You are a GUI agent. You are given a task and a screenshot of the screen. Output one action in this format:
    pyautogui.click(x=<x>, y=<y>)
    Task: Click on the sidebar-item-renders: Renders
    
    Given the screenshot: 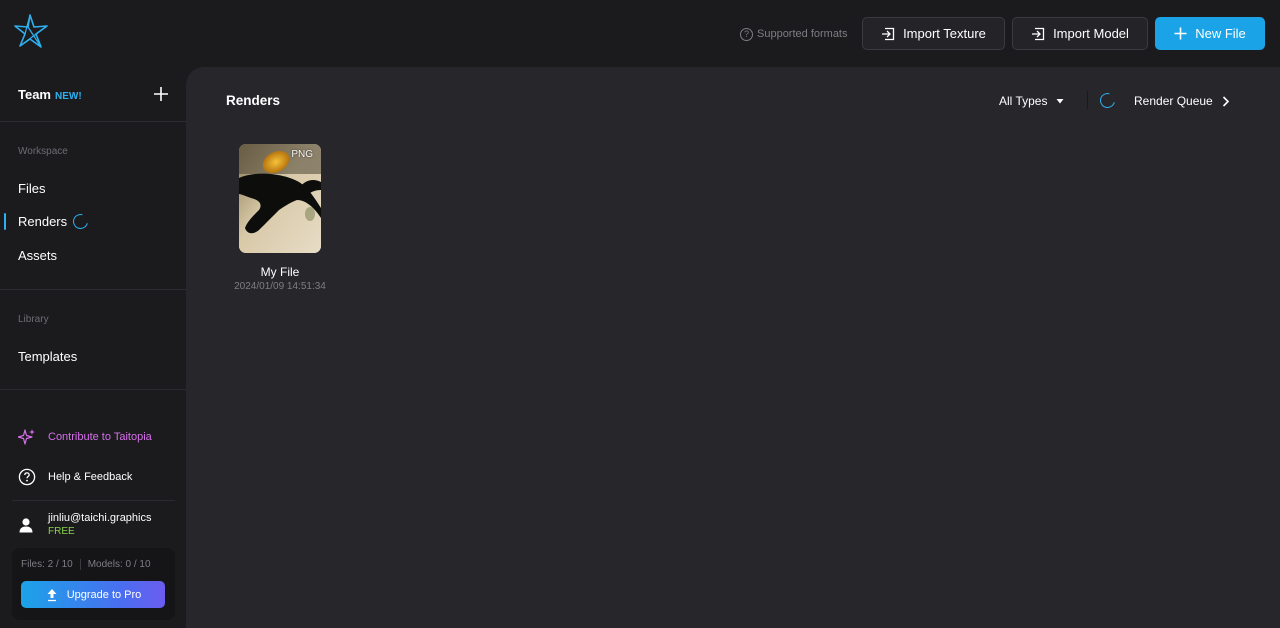 What is the action you would take?
    pyautogui.click(x=54, y=221)
    